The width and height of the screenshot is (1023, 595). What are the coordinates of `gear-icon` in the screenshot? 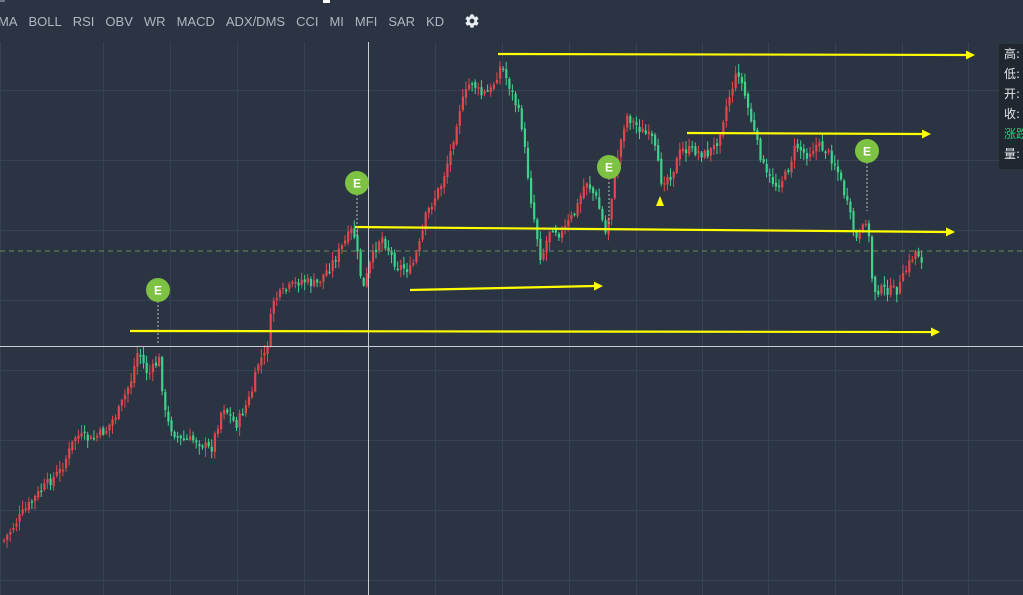 It's located at (472, 21).